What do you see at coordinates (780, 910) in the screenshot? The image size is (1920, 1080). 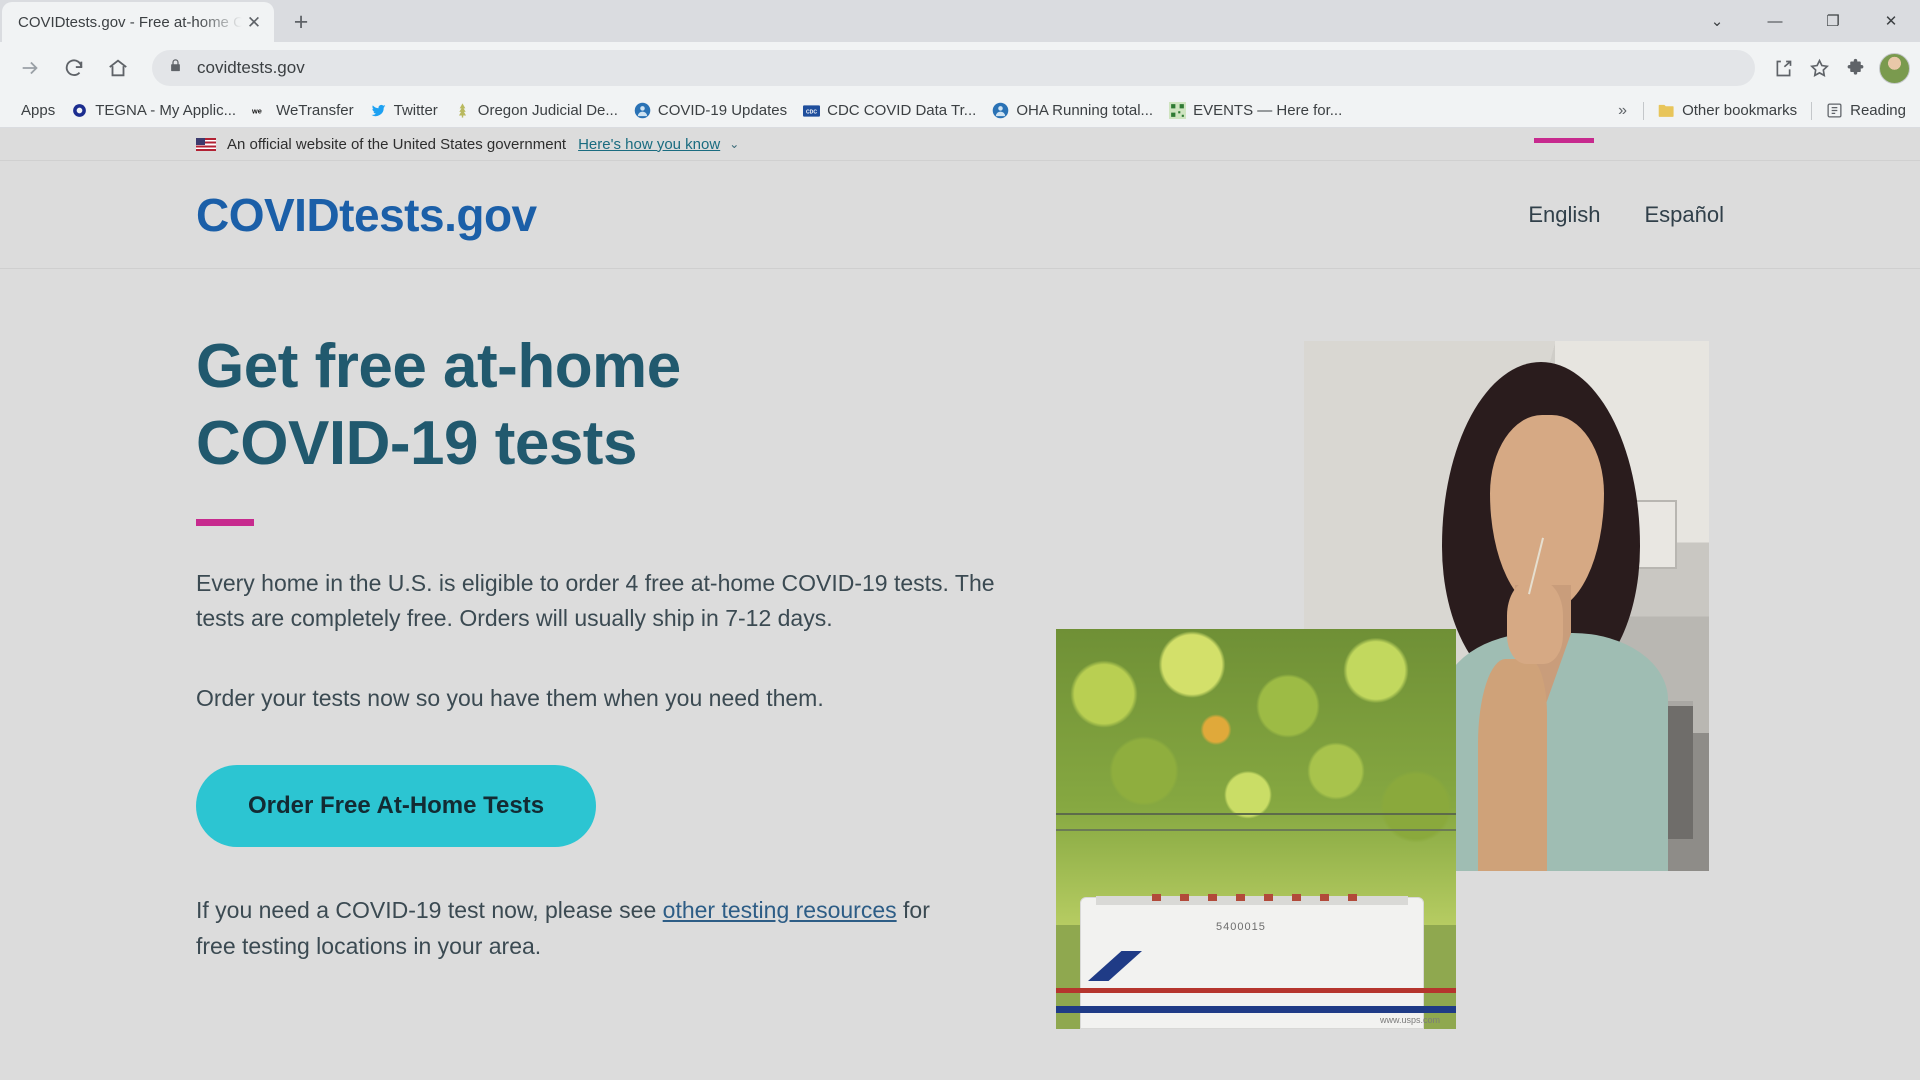 I see `other-testing-resources-link: other testing resources` at bounding box center [780, 910].